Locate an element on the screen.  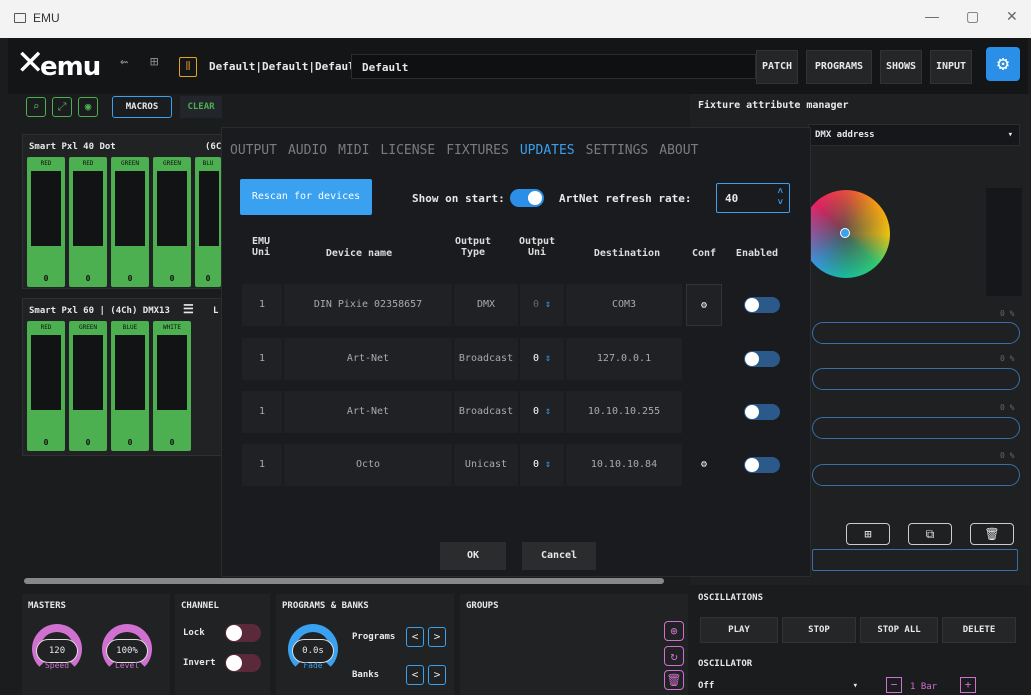
col-output-type: Output Type is located at coordinates (473, 247).